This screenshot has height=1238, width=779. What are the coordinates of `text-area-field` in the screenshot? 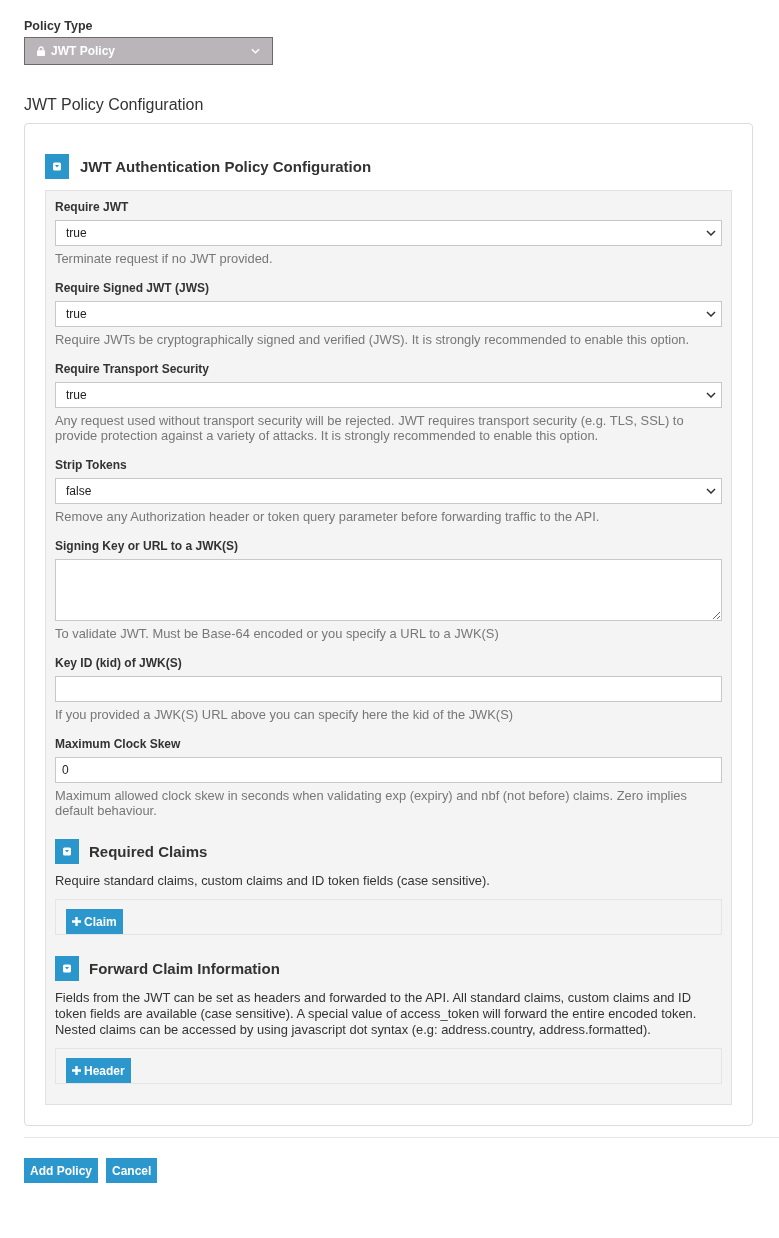 It's located at (388, 590).